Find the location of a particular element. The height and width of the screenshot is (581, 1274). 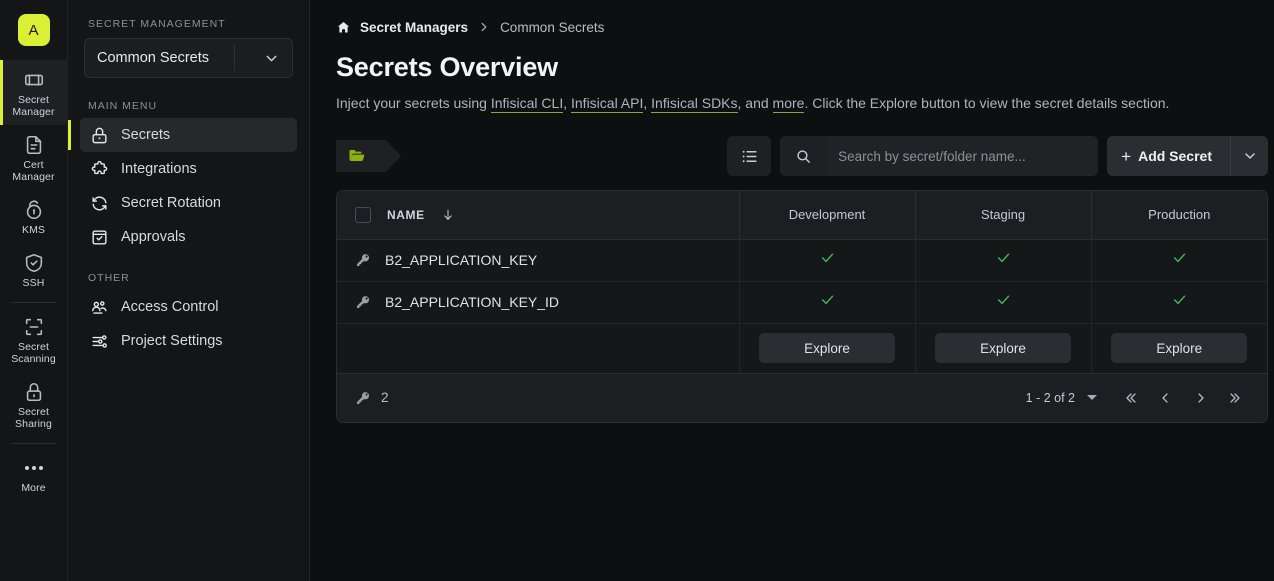

rail-item-secret-manager: Secret Manager is located at coordinates (34, 92).